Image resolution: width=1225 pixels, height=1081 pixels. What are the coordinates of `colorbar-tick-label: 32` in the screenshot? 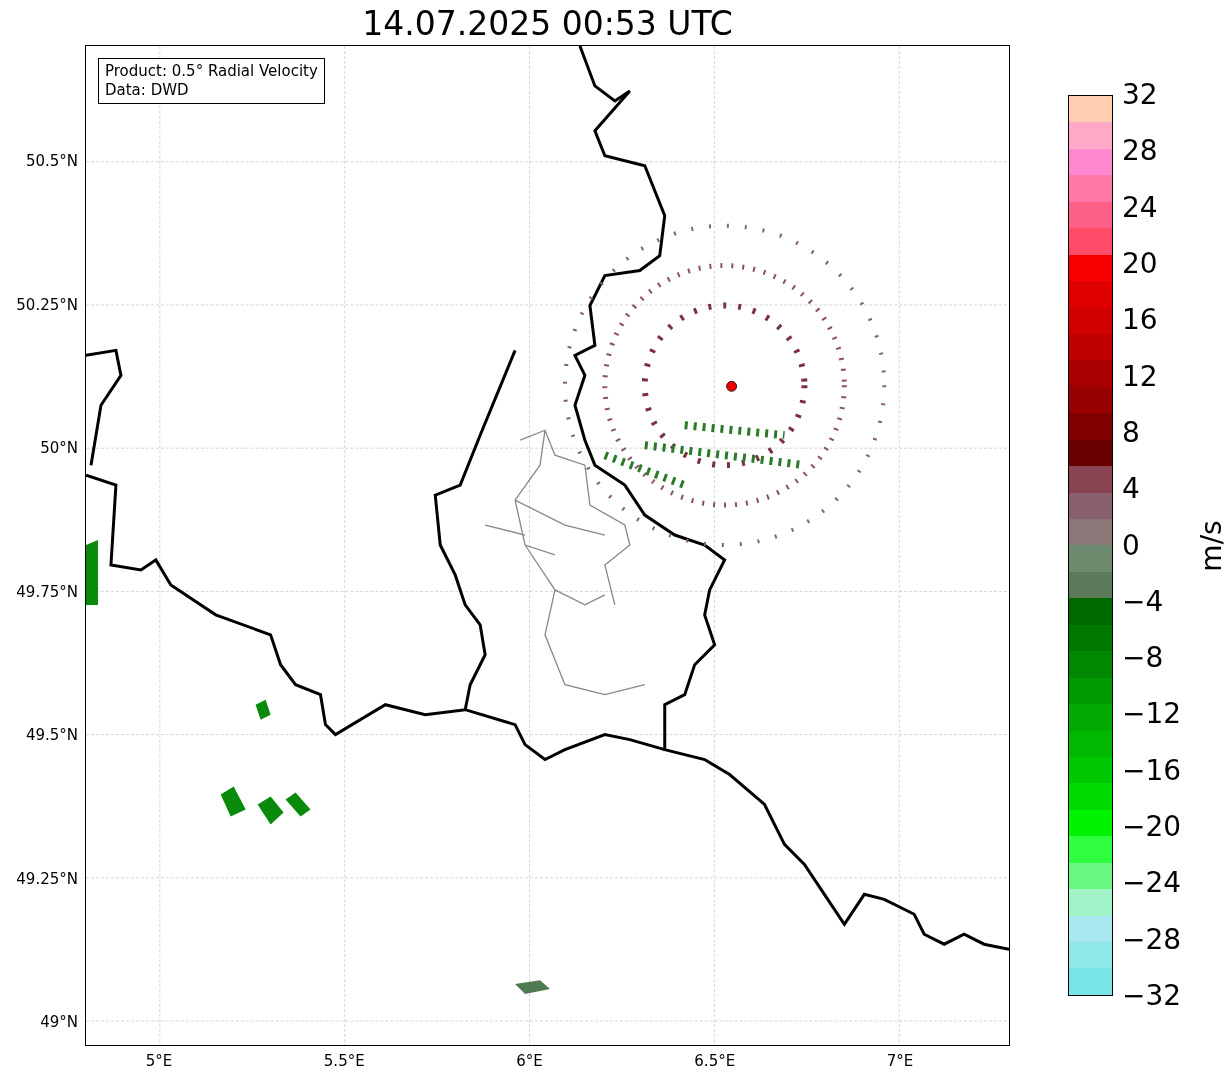 It's located at (1140, 95).